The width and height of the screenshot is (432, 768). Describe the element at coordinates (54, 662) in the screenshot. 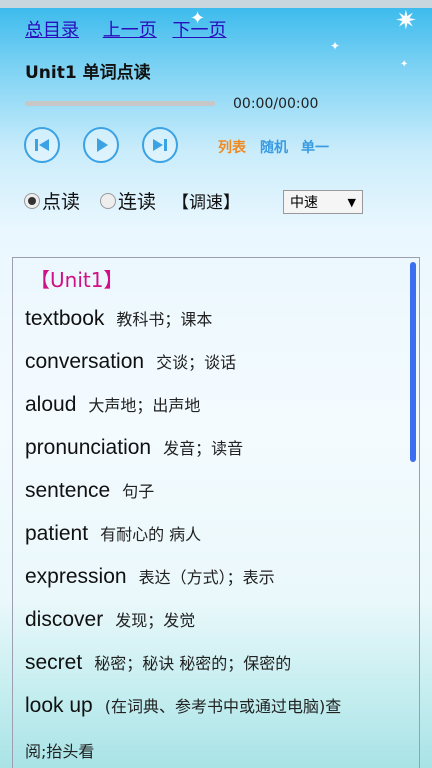

I see `word-text: secret` at that location.